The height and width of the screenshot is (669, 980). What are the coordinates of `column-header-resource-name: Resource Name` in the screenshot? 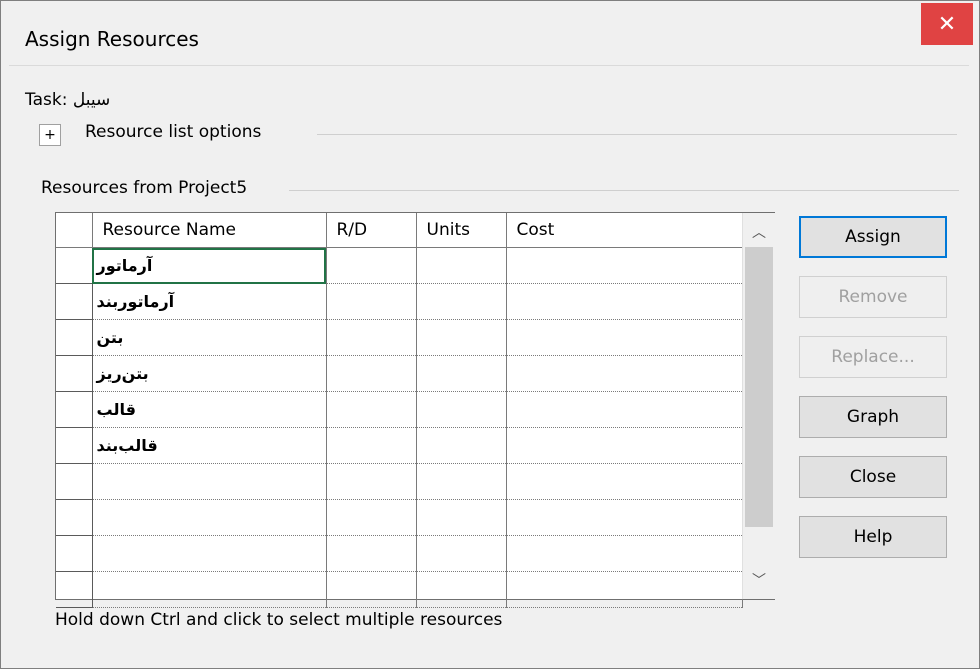 It's located at (209, 230).